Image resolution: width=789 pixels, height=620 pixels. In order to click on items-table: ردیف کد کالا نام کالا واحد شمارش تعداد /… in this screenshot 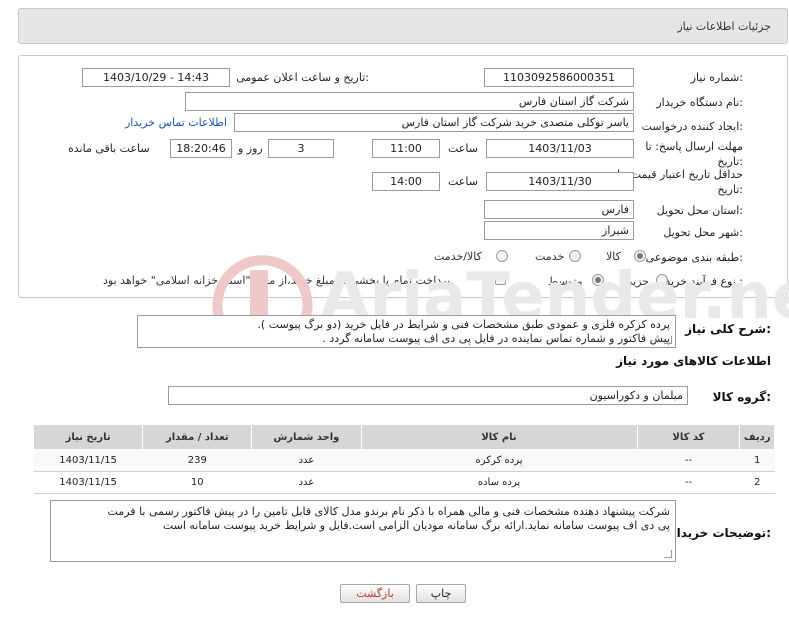, I will do `click(403, 459)`.